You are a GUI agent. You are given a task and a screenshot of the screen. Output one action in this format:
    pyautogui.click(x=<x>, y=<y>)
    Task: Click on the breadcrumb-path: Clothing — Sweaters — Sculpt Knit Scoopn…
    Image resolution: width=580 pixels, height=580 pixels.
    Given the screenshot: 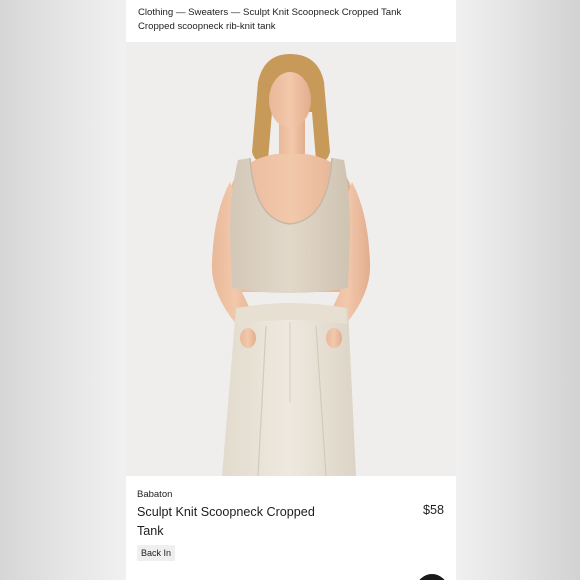 What is the action you would take?
    pyautogui.click(x=293, y=13)
    